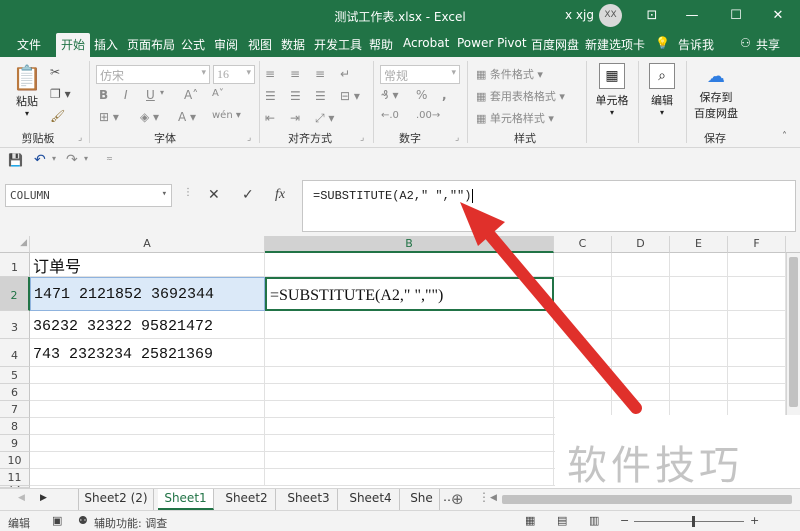  I want to click on horizontal-scrollbar-thumb, so click(647, 499).